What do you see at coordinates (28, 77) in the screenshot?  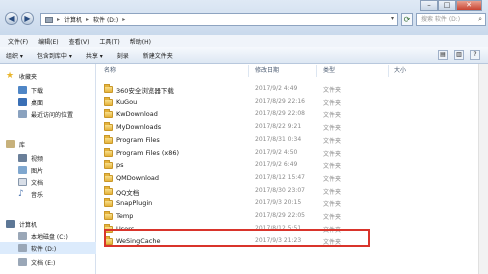 I see `sidebar-label: 收藏夹` at bounding box center [28, 77].